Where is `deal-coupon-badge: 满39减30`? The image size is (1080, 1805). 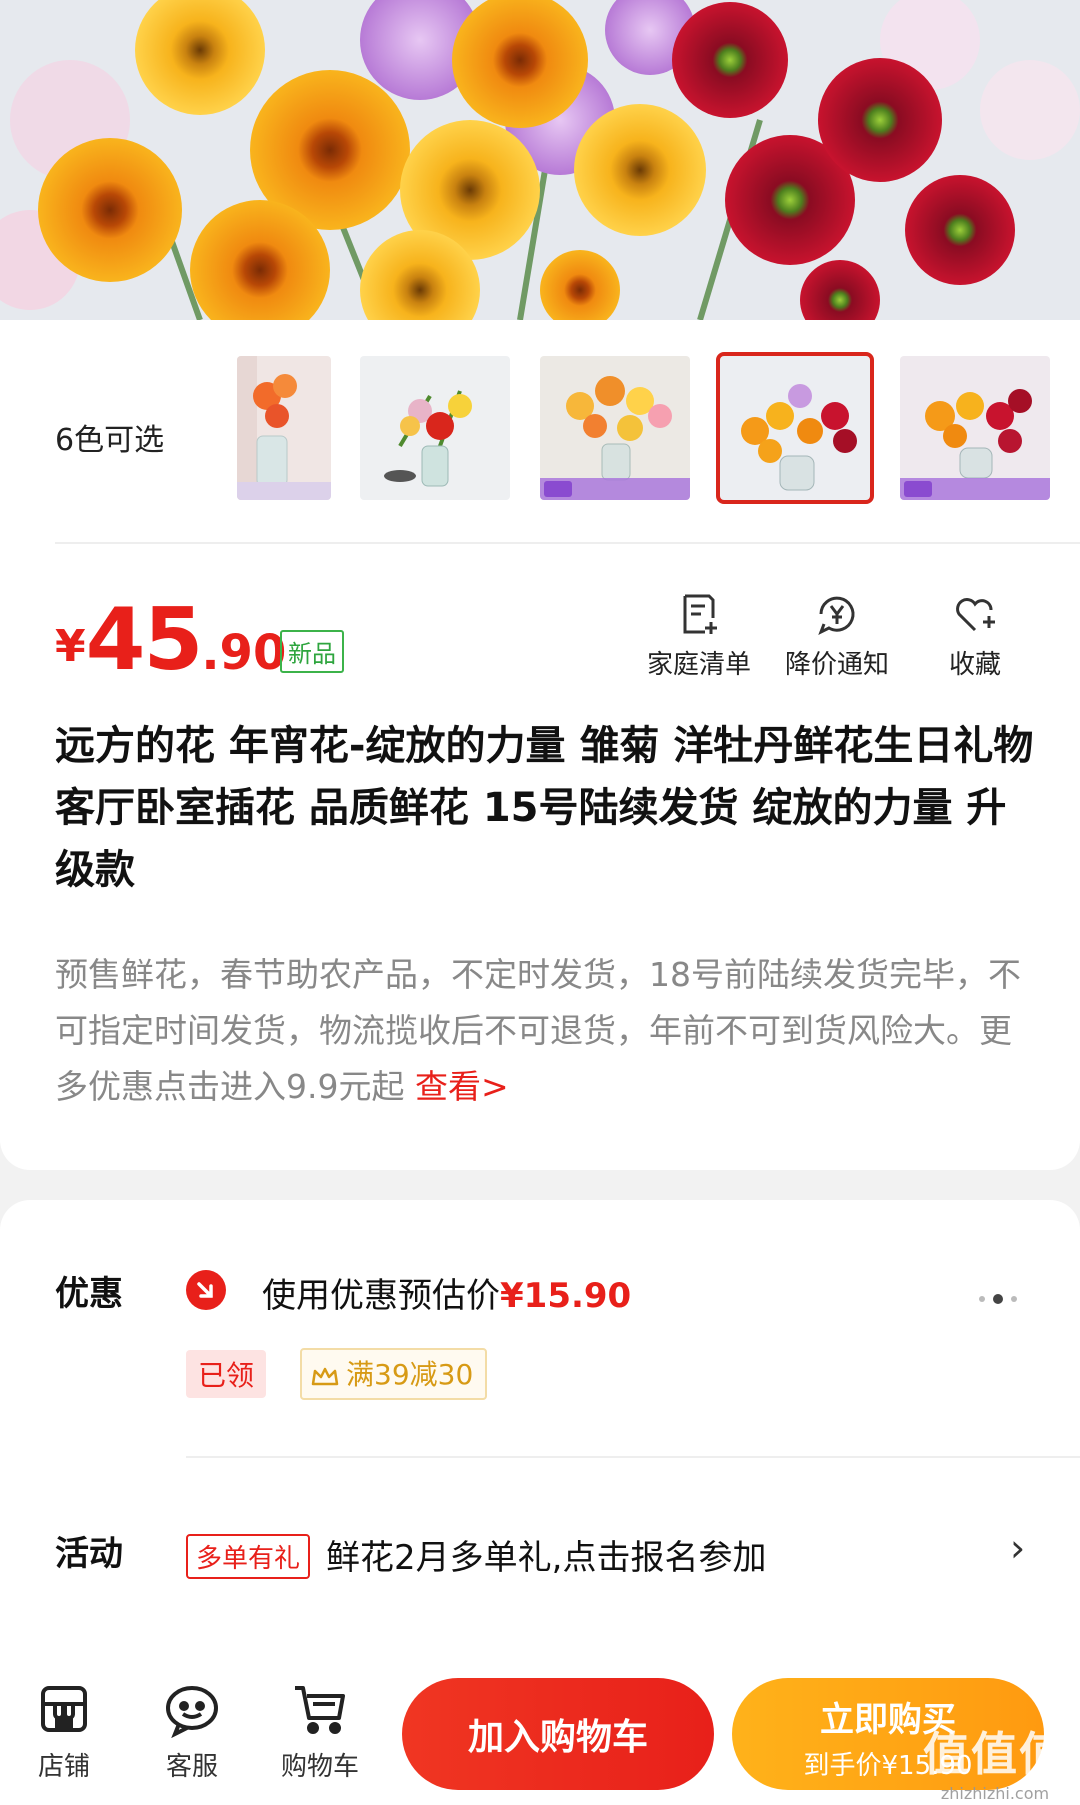
deal-coupon-badge: 满39减30 is located at coordinates (394, 1374).